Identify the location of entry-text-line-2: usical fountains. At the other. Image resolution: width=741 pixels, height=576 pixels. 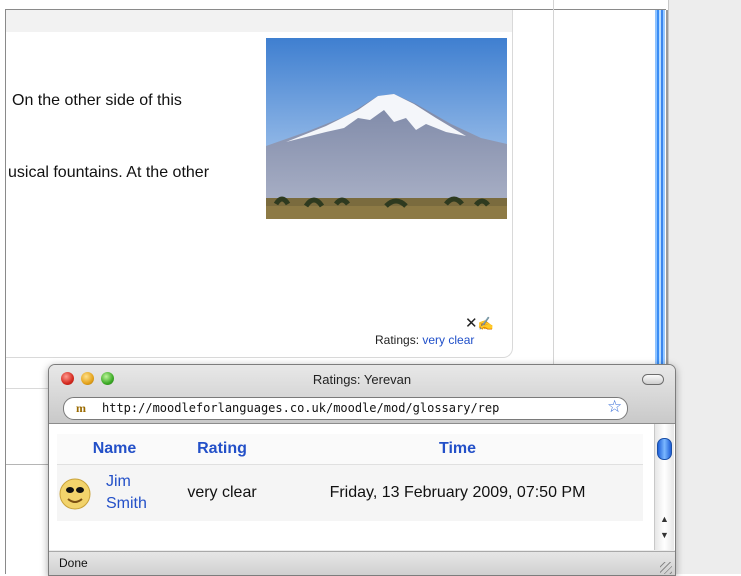
(109, 172).